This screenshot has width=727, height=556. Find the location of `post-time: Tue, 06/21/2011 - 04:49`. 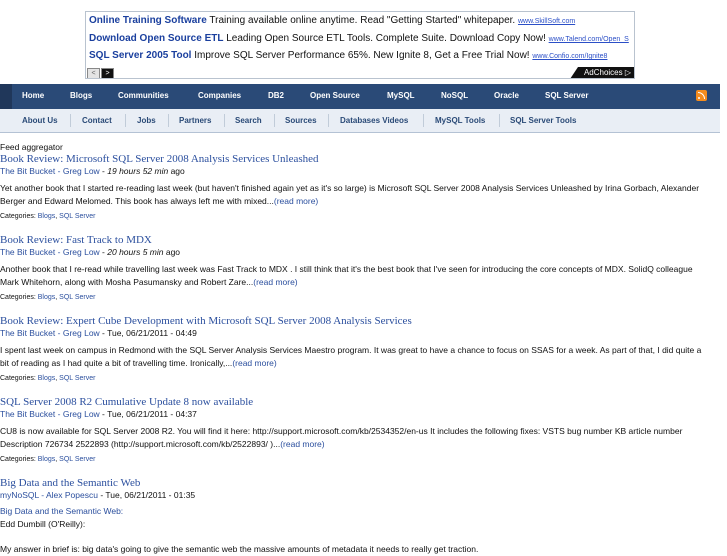

post-time: Tue, 06/21/2011 - 04:49 is located at coordinates (152, 333).